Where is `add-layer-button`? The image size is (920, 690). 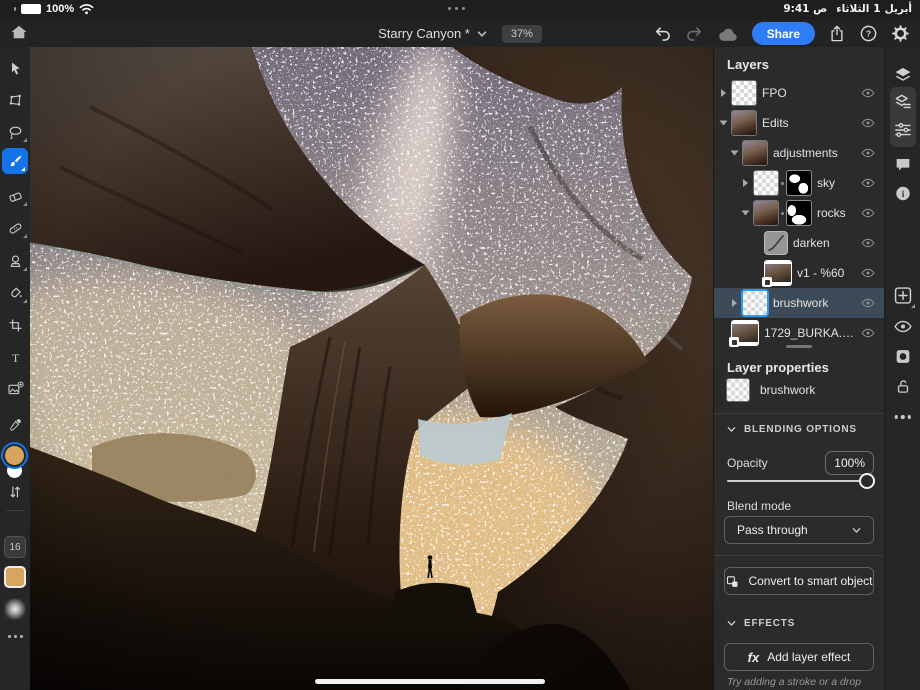
add-layer-button is located at coordinates (902, 295).